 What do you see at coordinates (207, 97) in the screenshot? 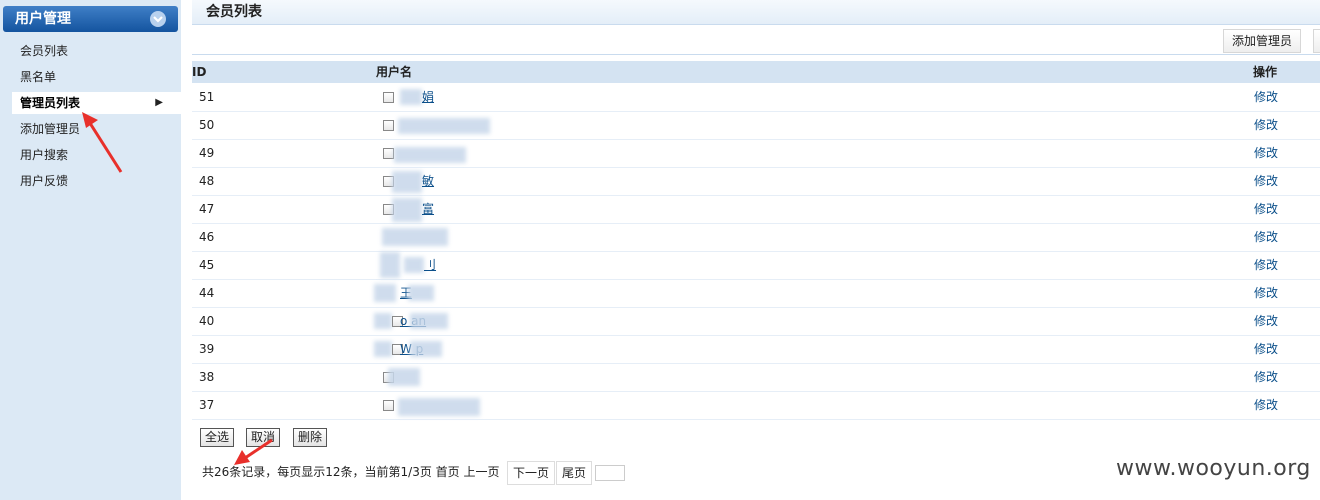
I see `row-id: 51` at bounding box center [207, 97].